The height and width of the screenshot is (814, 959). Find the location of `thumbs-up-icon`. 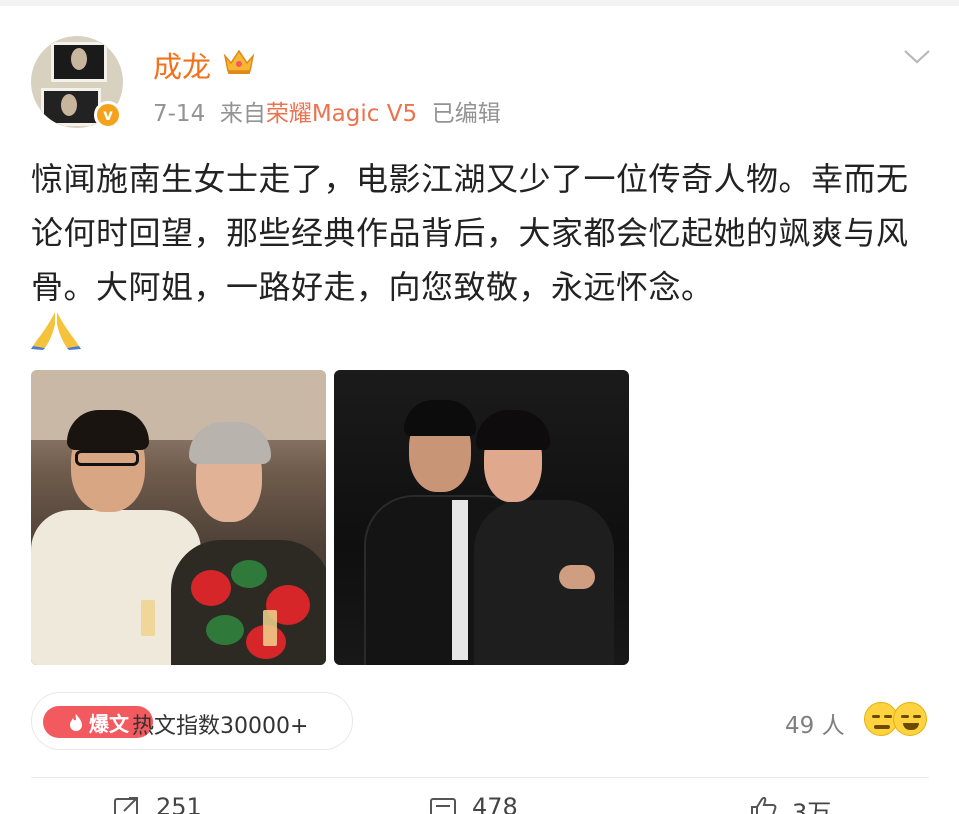

thumbs-up-icon is located at coordinates (764, 805).